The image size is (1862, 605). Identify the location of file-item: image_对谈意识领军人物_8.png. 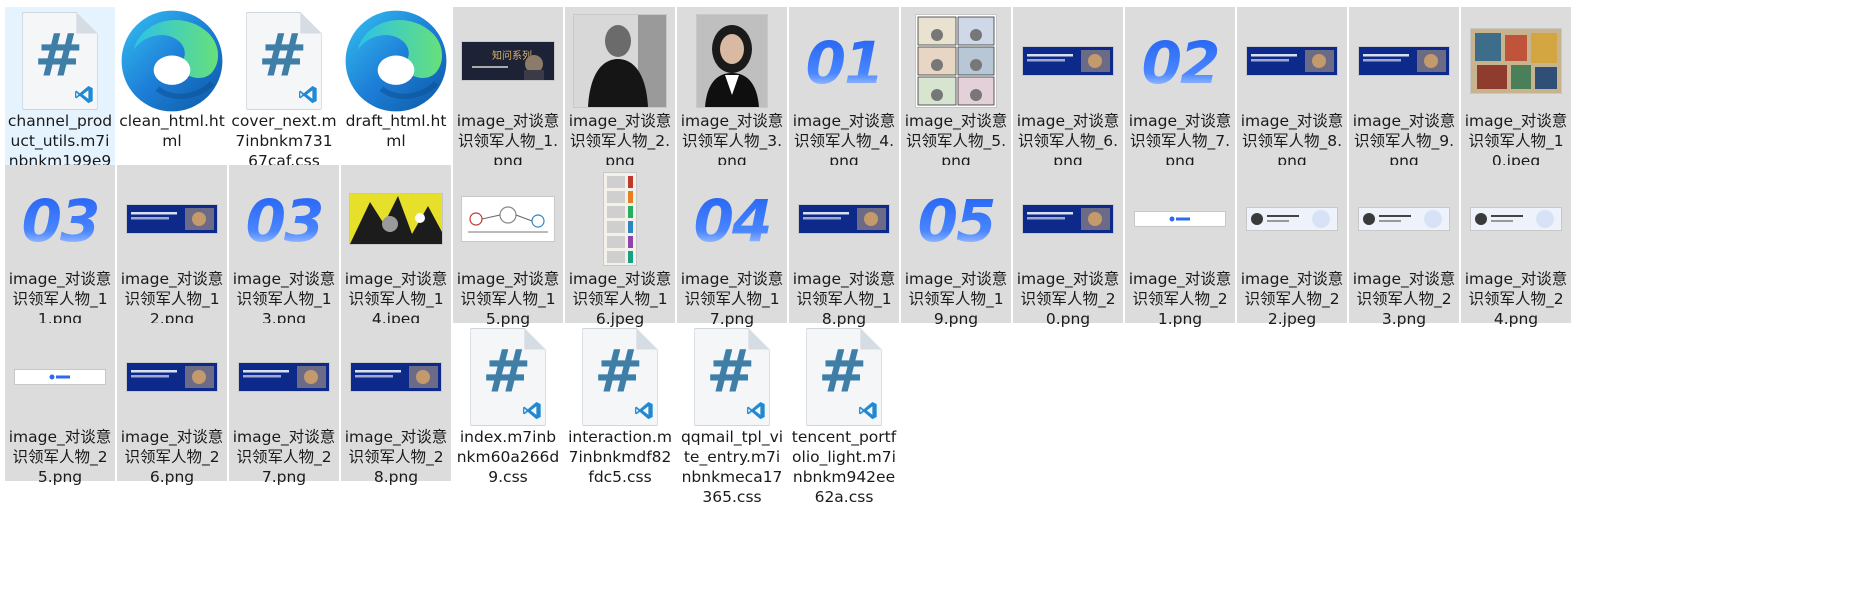
(1292, 88).